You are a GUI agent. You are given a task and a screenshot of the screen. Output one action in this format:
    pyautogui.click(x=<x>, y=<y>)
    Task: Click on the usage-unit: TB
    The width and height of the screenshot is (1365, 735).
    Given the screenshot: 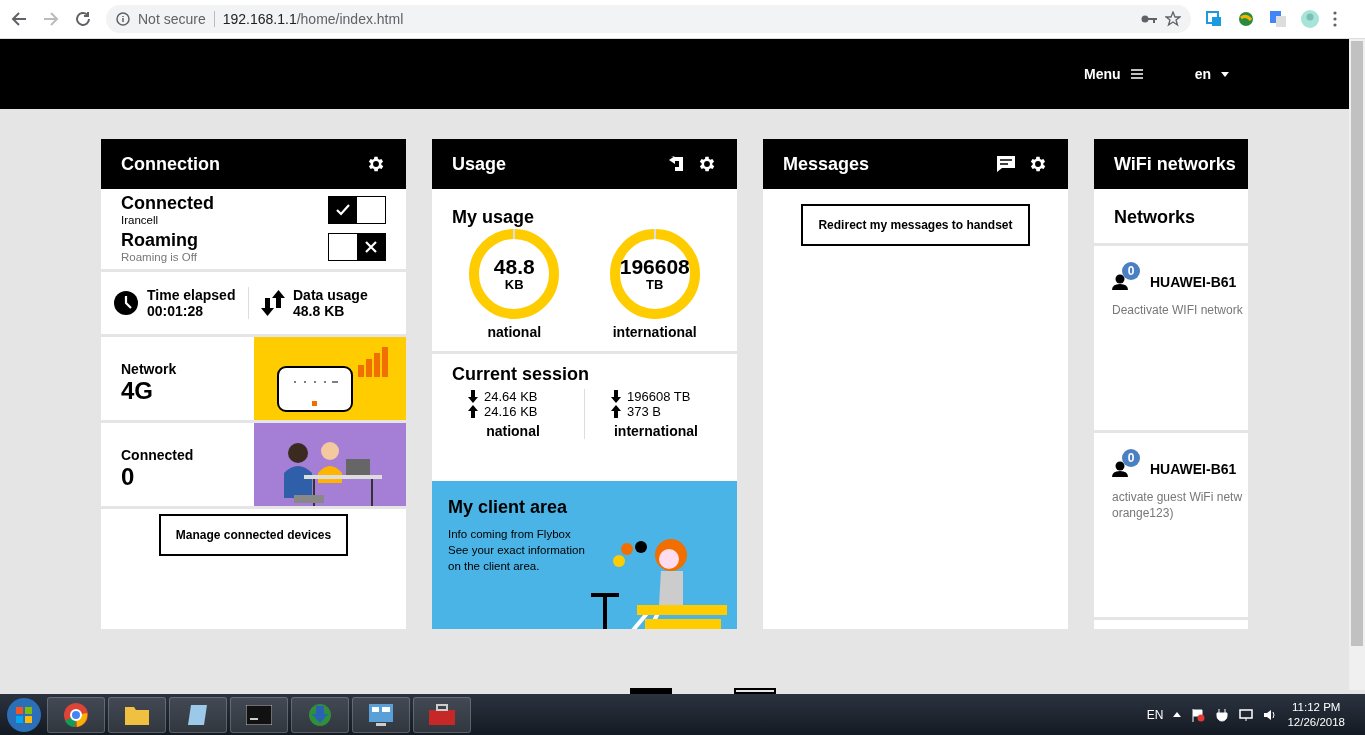 What is the action you would take?
    pyautogui.click(x=655, y=284)
    